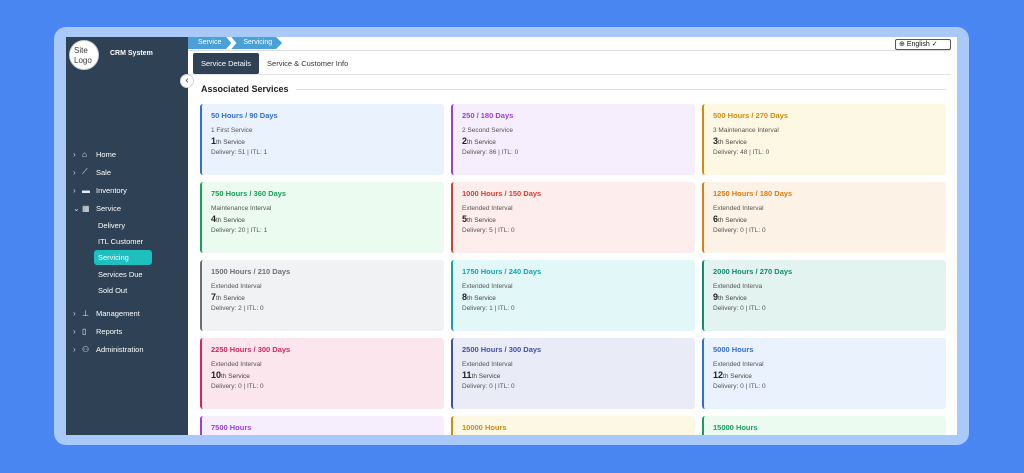  I want to click on service-card-title: 750 Hours / 360 Days, so click(249, 193).